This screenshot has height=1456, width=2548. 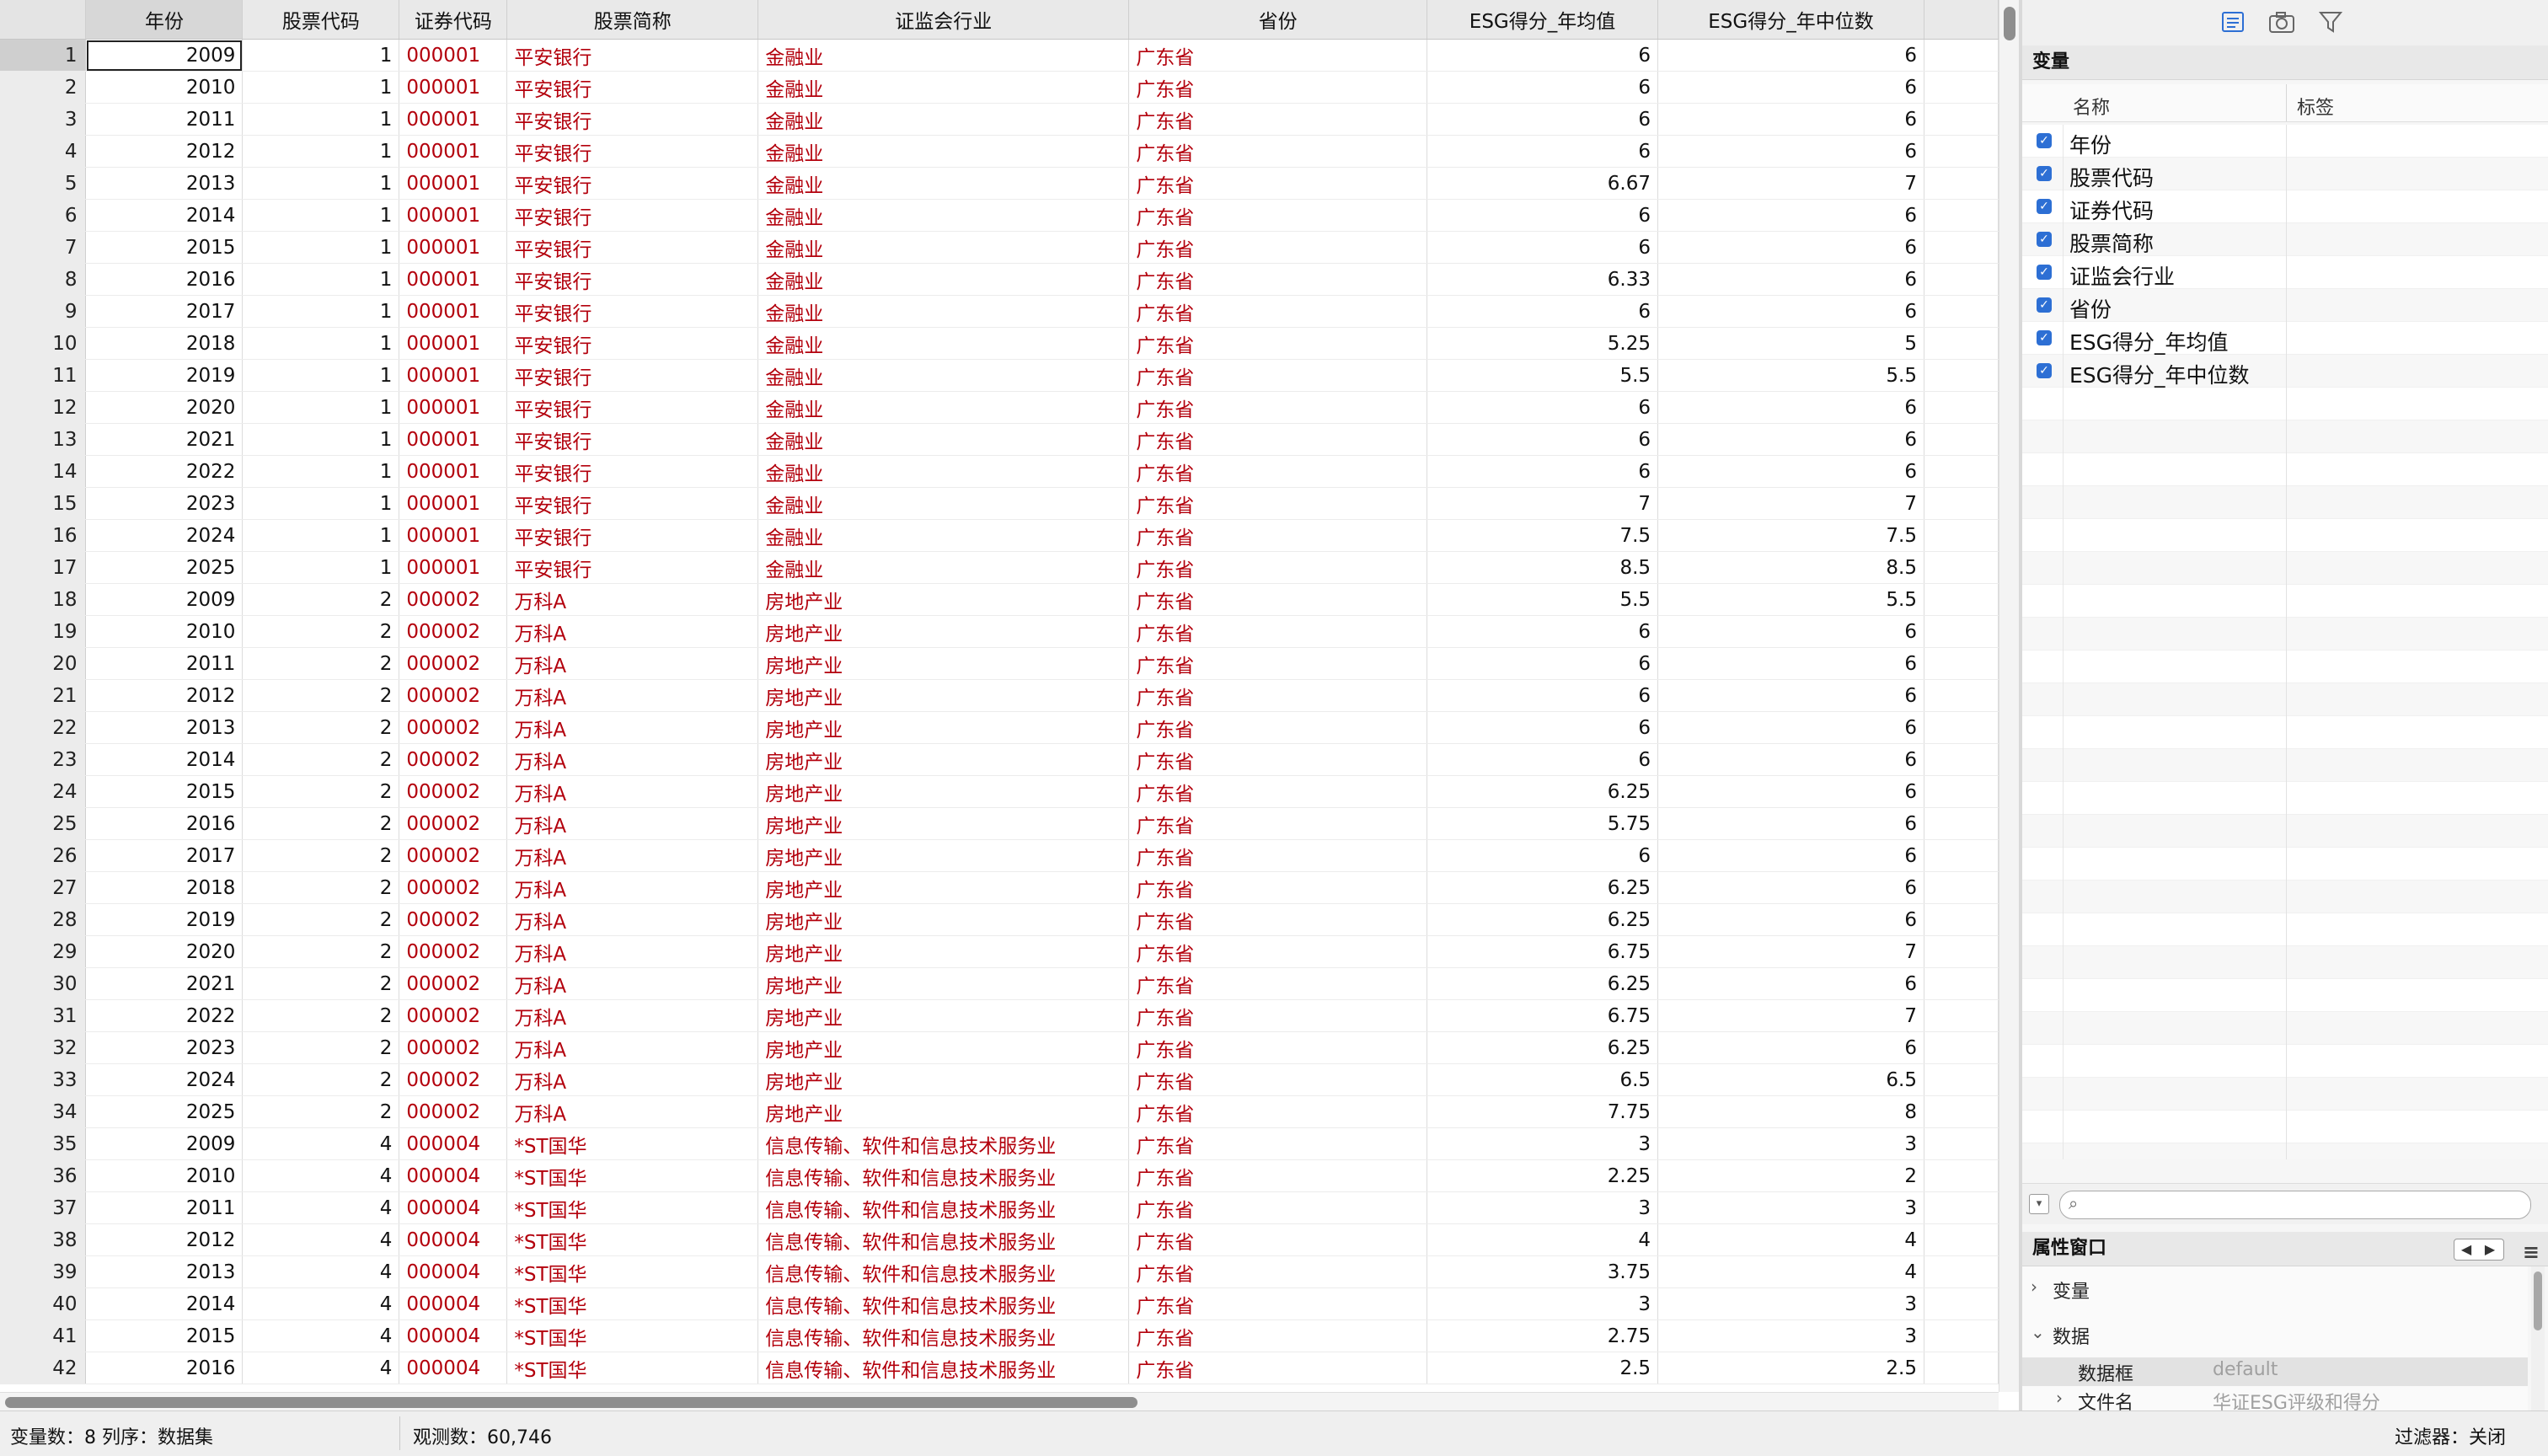 What do you see at coordinates (43, 951) in the screenshot?
I see `row-number: 29` at bounding box center [43, 951].